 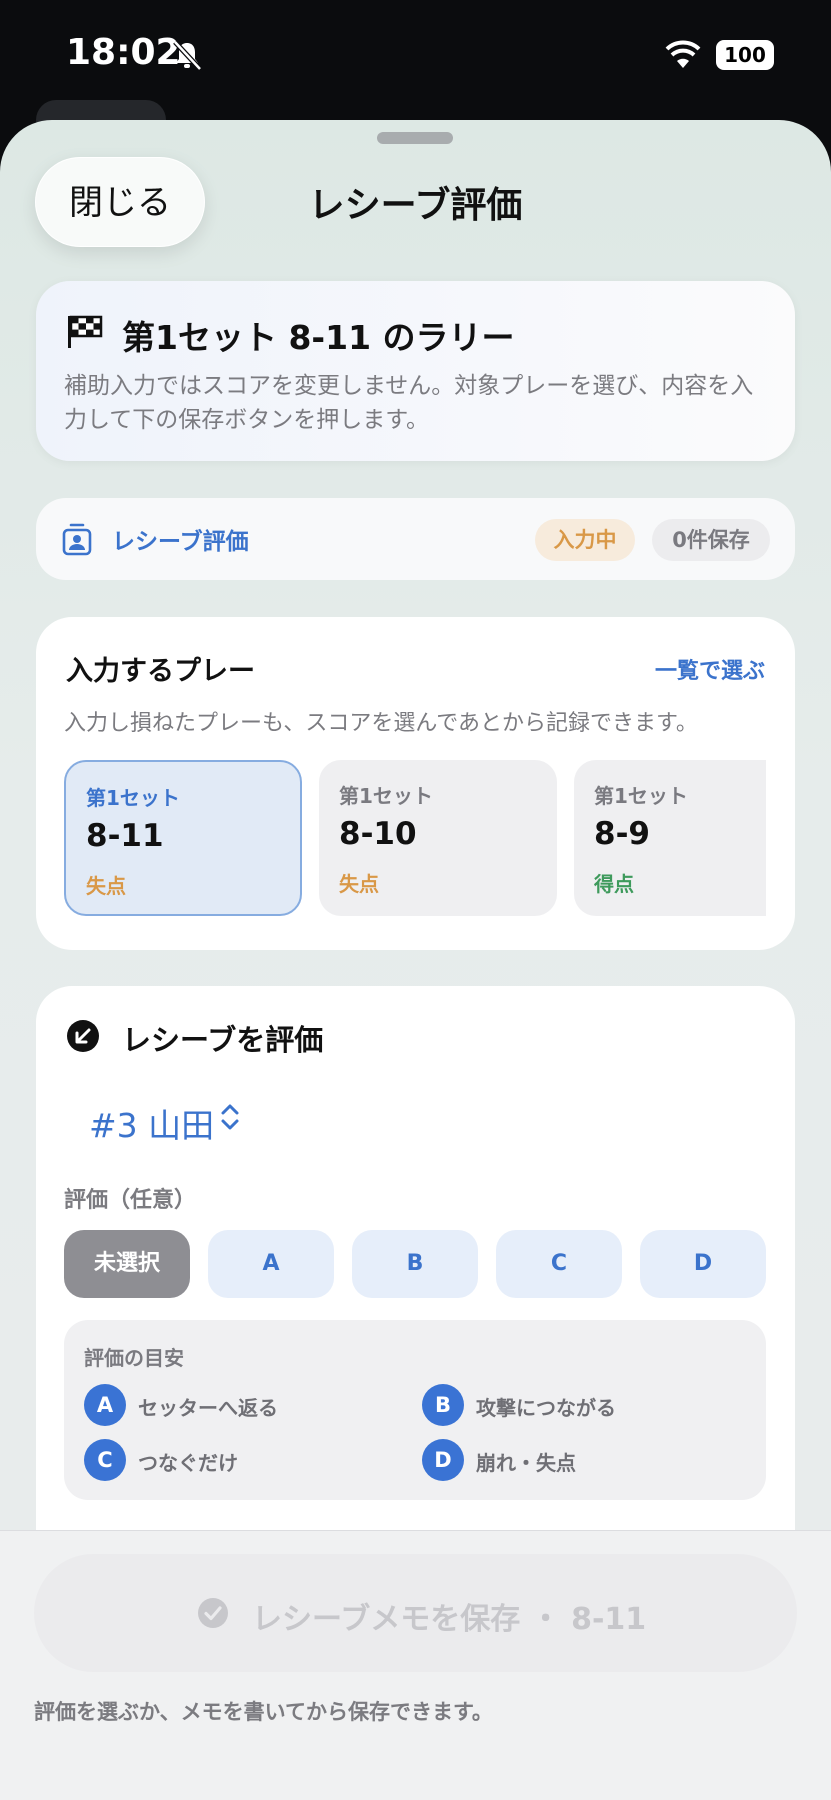 I want to click on guide-title: 評価の目安, so click(x=134, y=1358).